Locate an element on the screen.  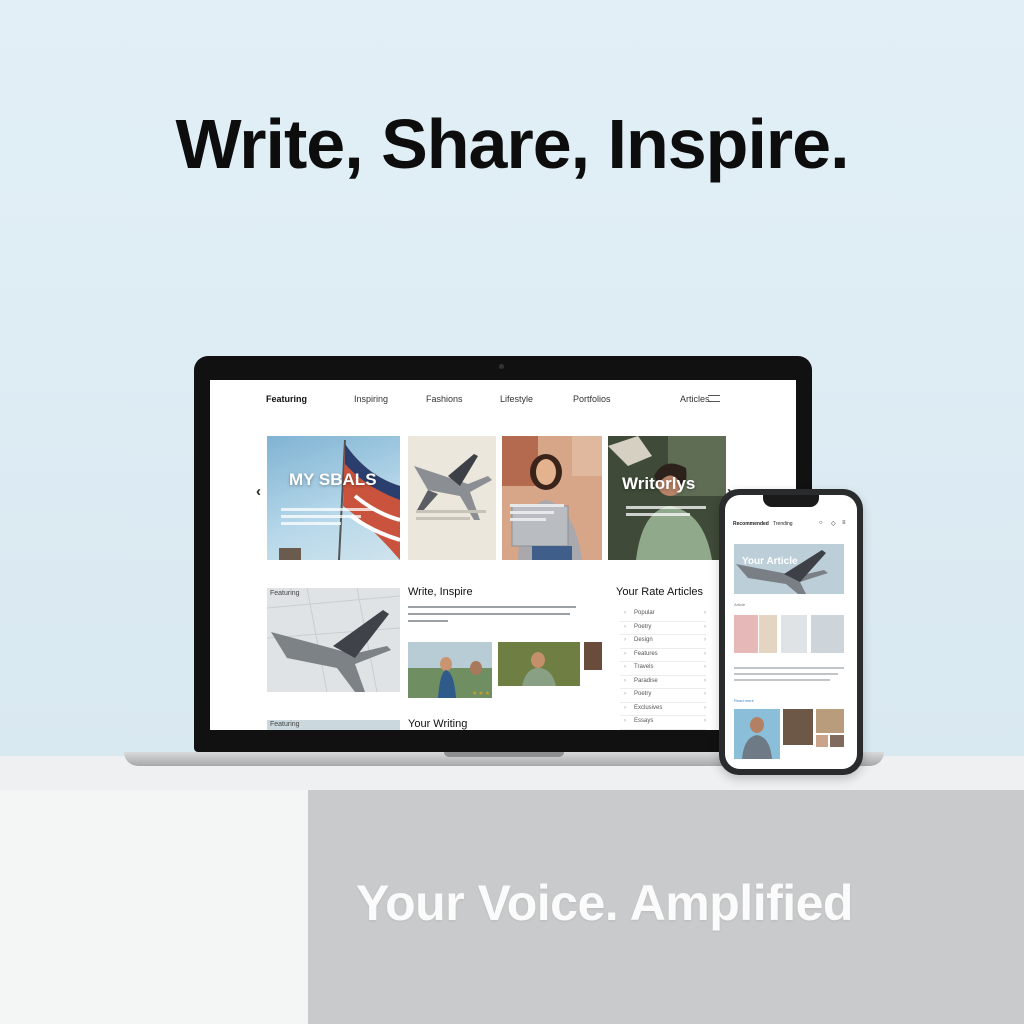
nav-item-inspiring: Inspiring is located at coordinates (371, 399).